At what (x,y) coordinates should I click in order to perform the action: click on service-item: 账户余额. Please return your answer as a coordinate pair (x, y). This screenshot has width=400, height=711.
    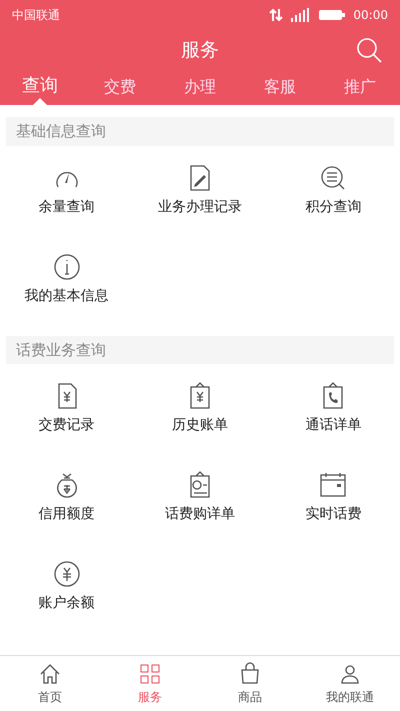
    Looking at the image, I should click on (67, 586).